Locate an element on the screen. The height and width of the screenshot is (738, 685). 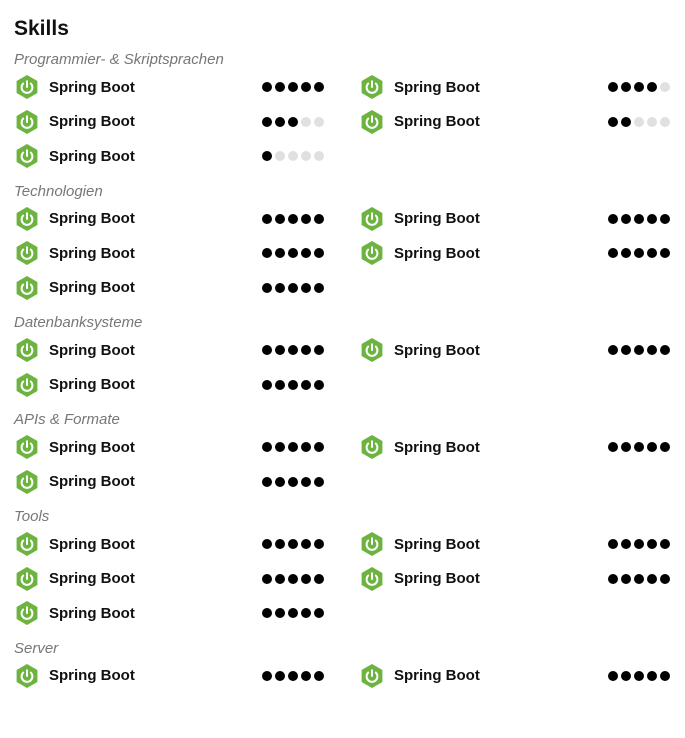
skill-section: Datenbanksysteme Spring Boot Spring Boot is located at coordinates (342, 358).